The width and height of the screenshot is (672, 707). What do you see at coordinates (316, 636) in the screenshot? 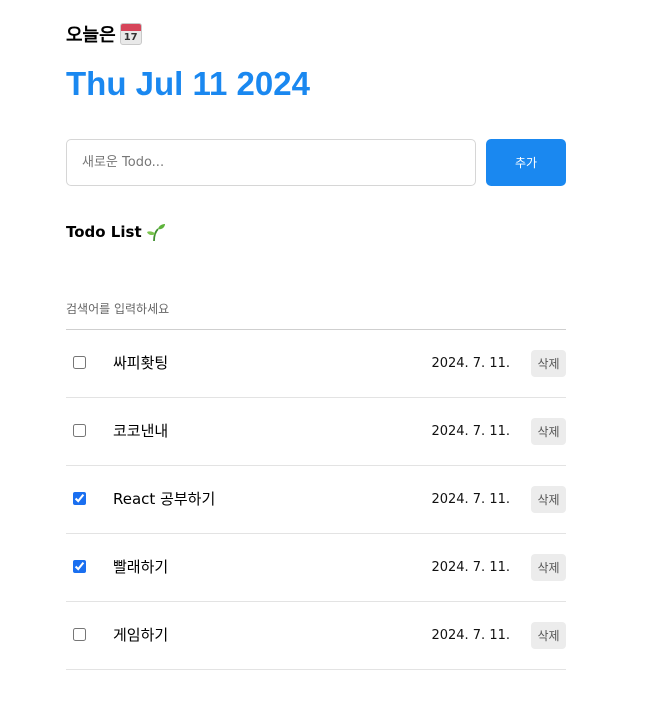
I see `todo-item: 게임하기 2024. 7. 11. 삭제` at bounding box center [316, 636].